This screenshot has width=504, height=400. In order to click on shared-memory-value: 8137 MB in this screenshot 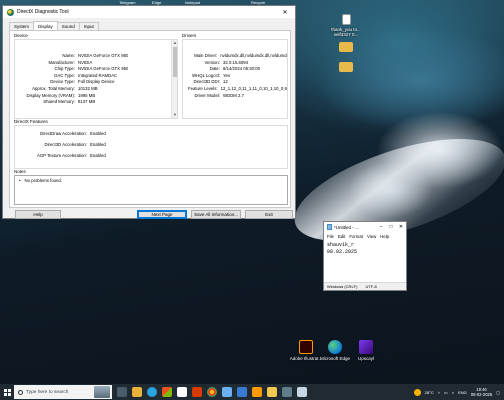, I will do `click(87, 102)`.